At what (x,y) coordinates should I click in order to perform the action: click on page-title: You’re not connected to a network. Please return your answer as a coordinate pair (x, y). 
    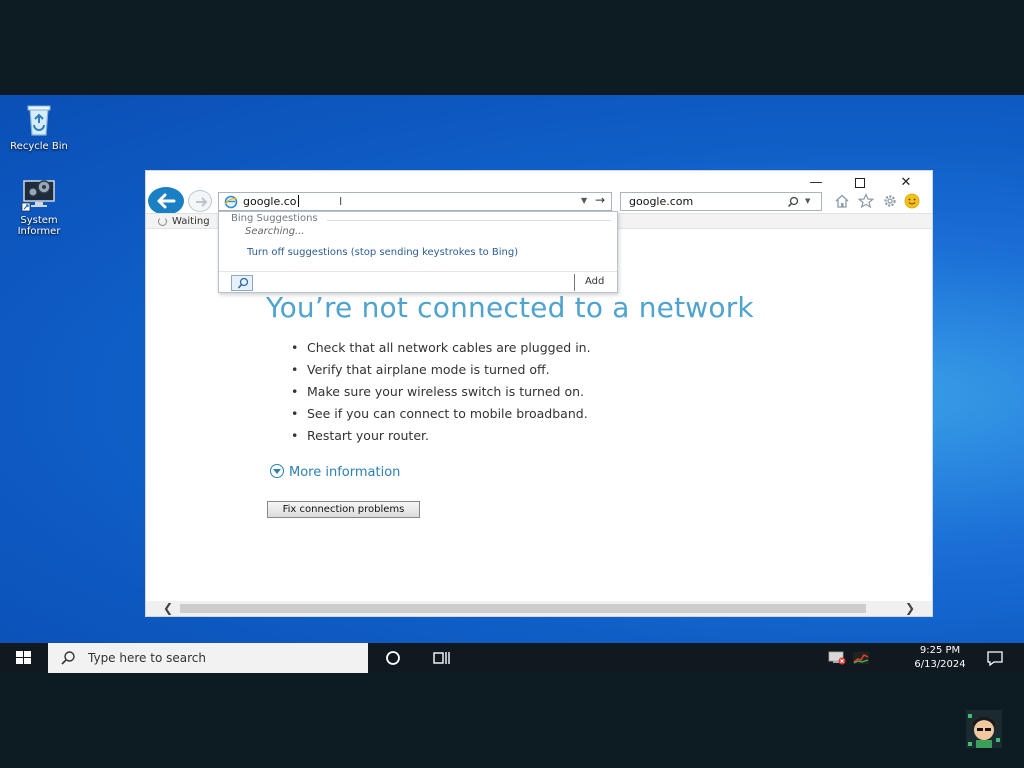
    Looking at the image, I should click on (510, 307).